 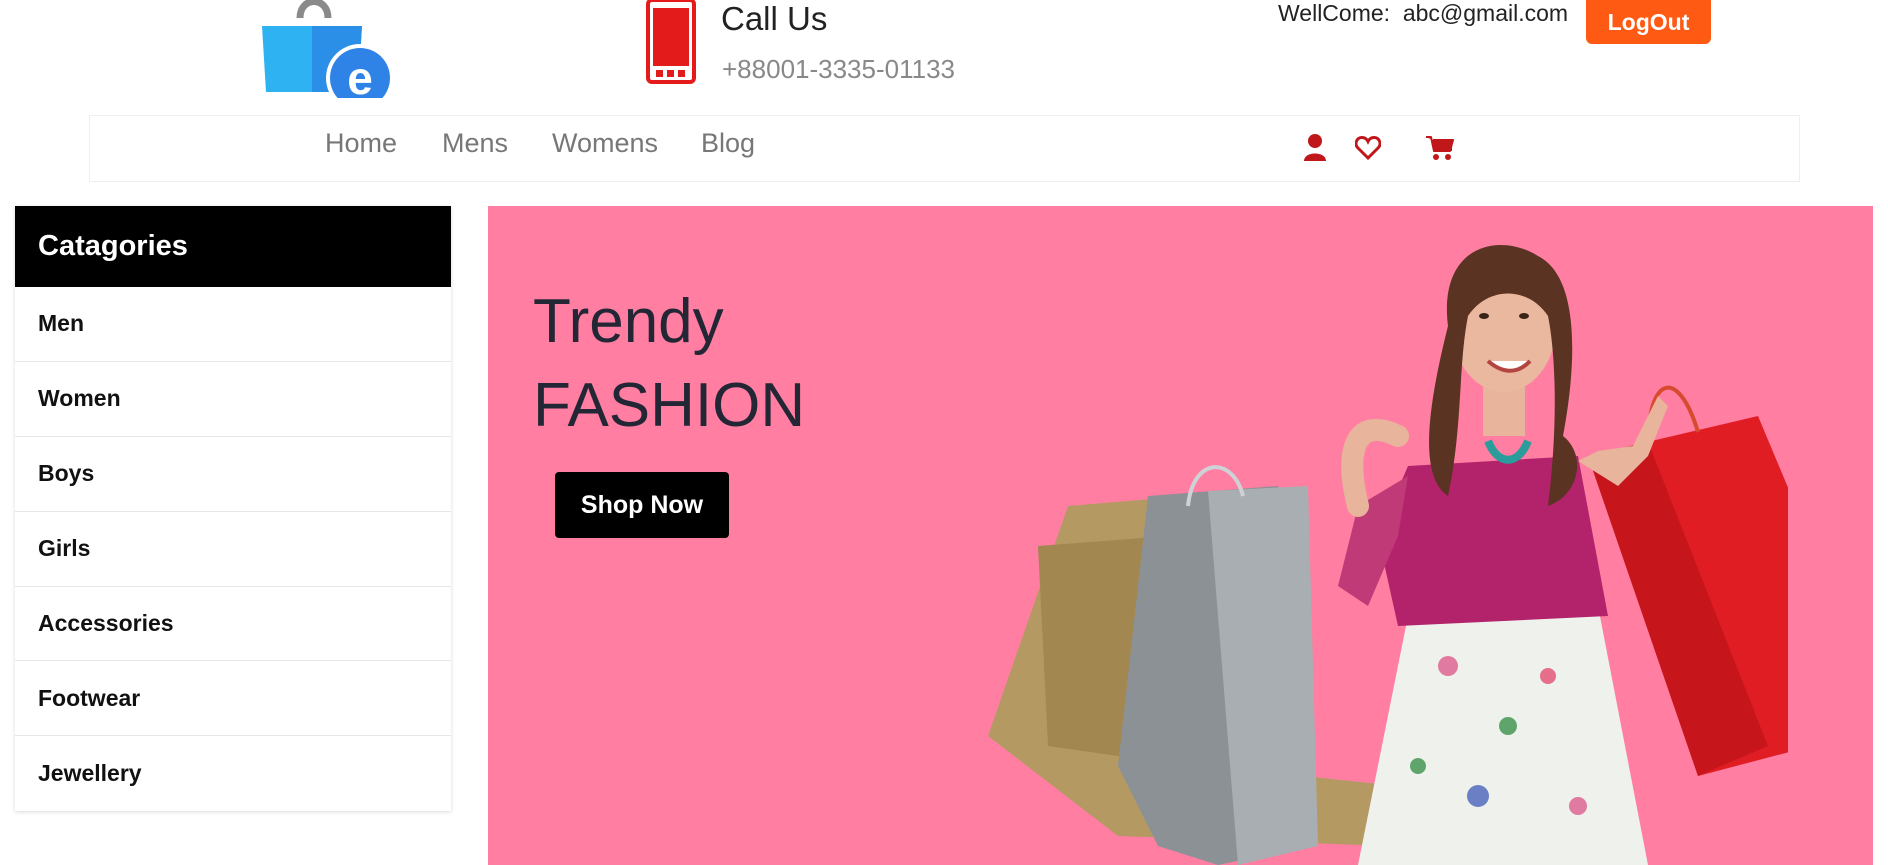 I want to click on logo-shopping-bag-icon: e, so click(x=330, y=49).